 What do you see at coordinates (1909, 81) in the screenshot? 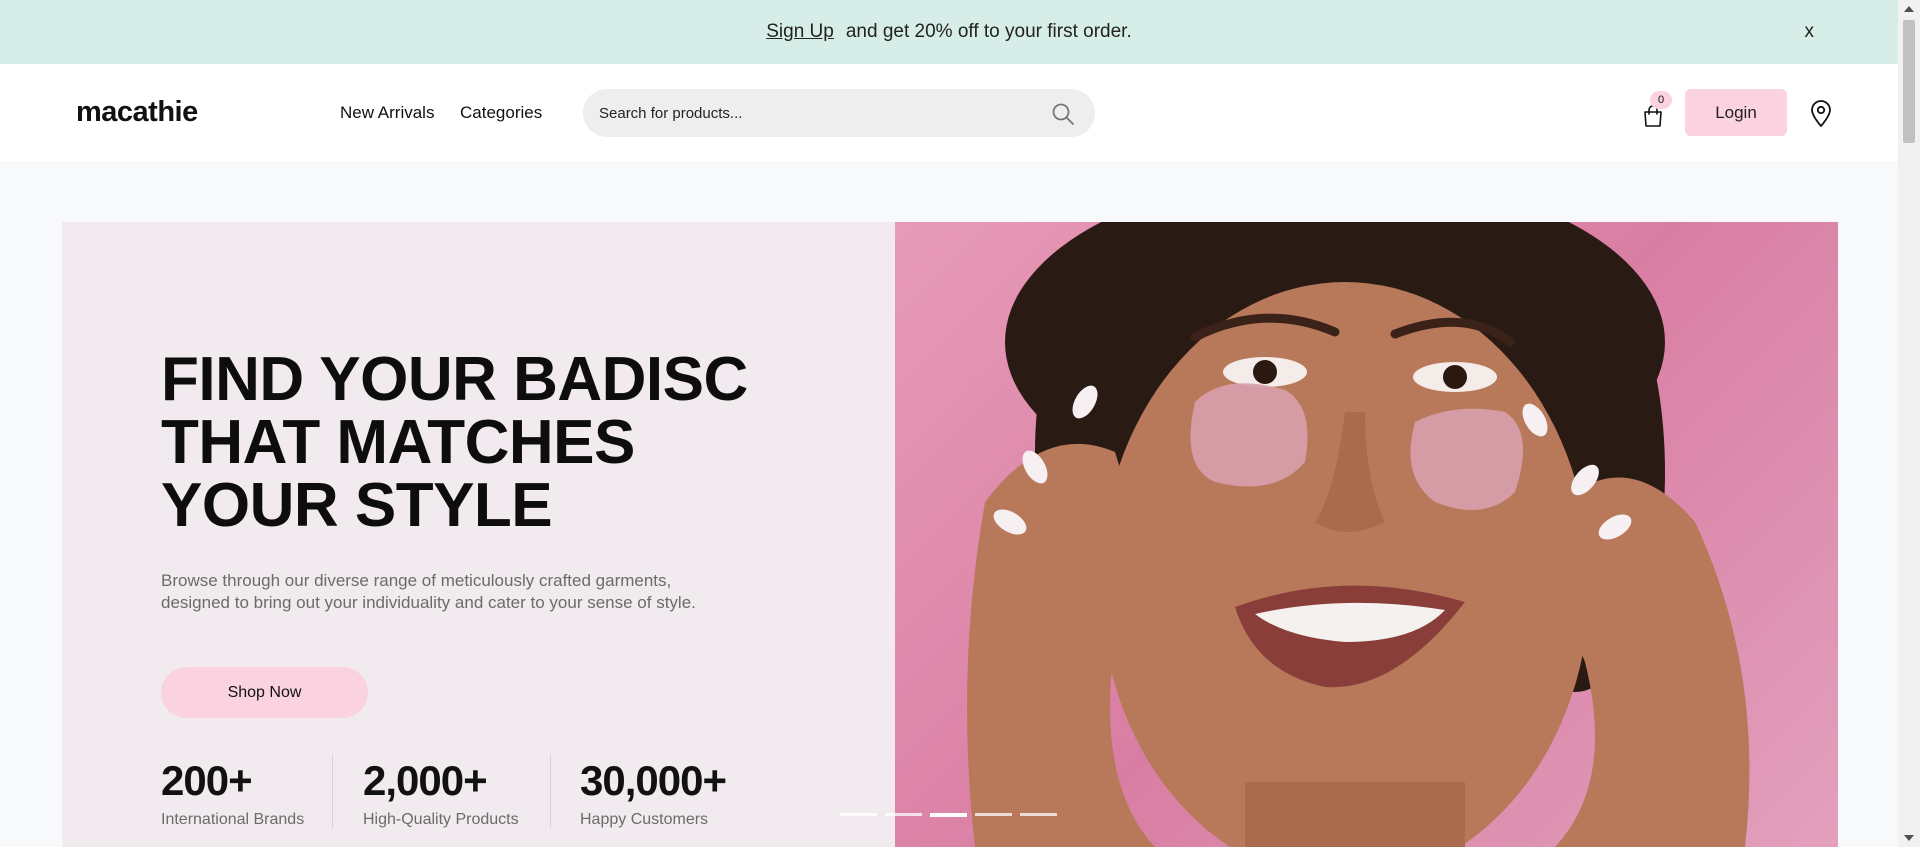
I see `scrollbar-thumb` at bounding box center [1909, 81].